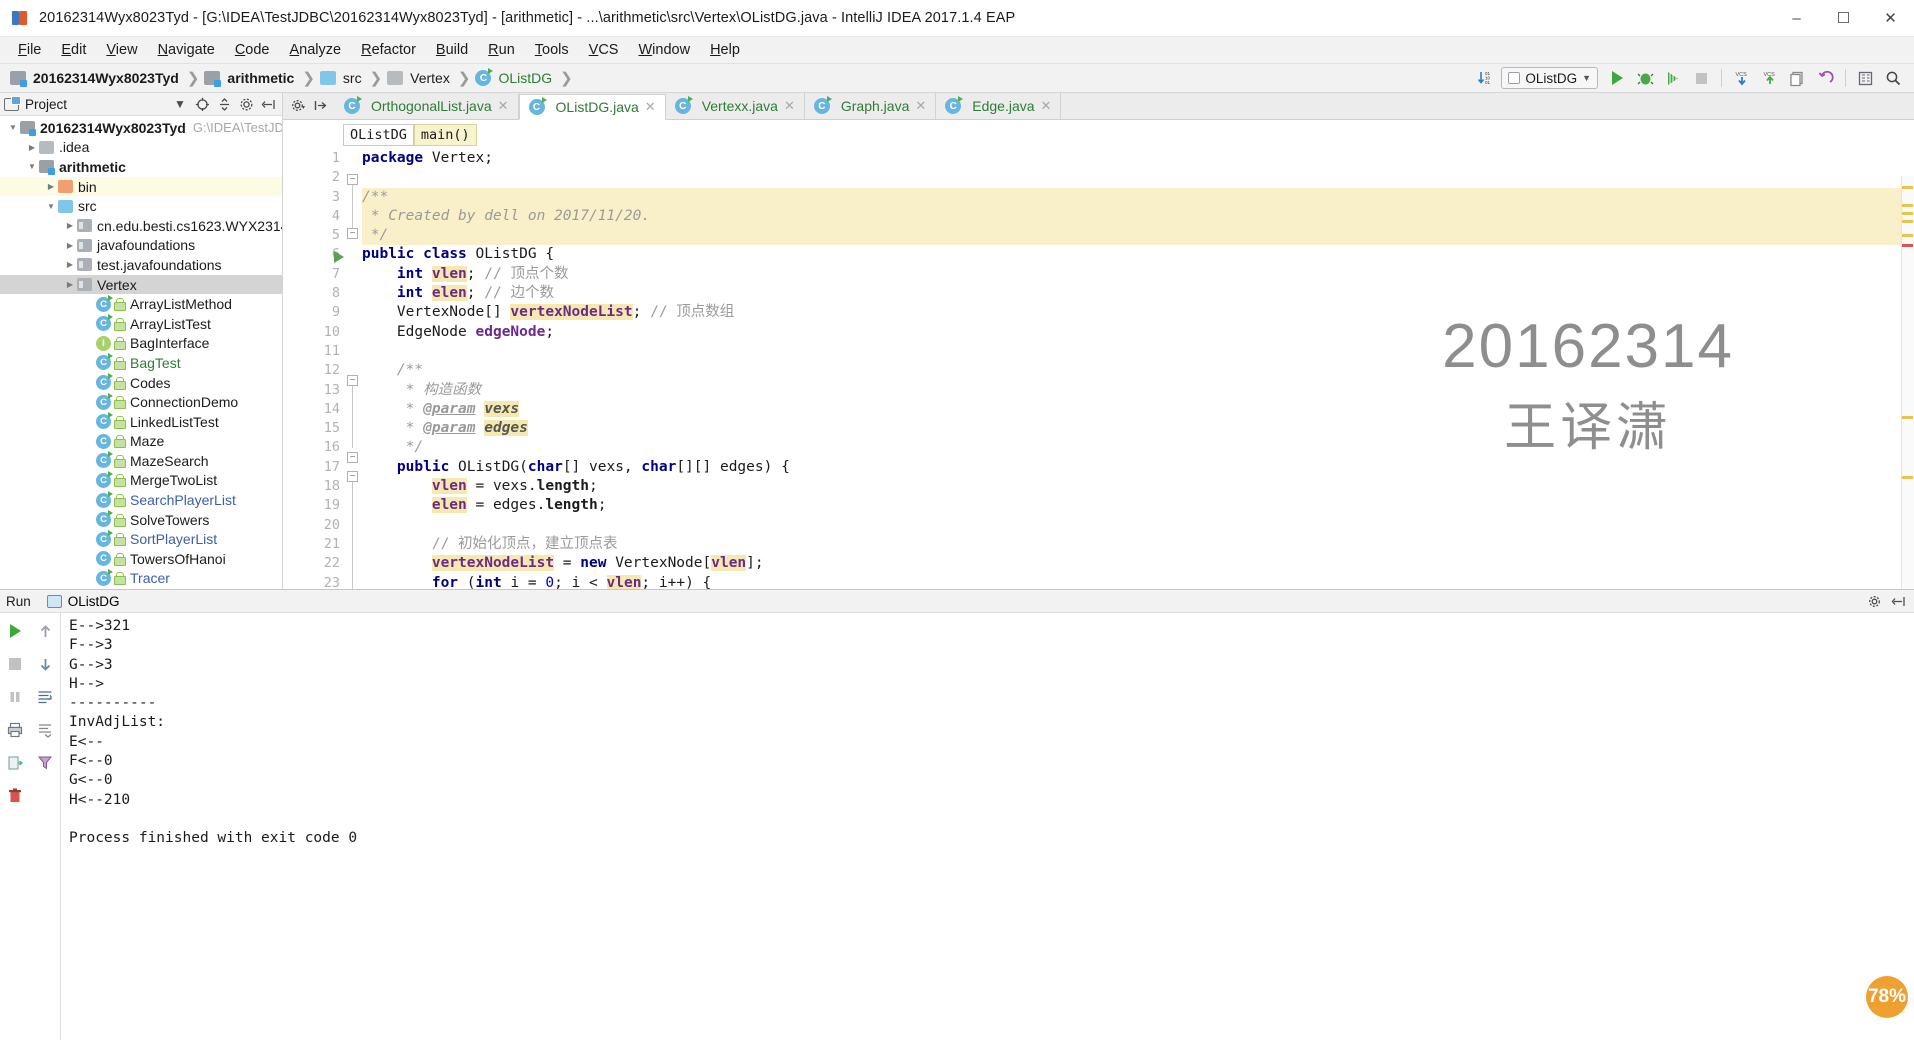 The image size is (1914, 1040). What do you see at coordinates (339, 256) in the screenshot?
I see `run-gutter-icon` at bounding box center [339, 256].